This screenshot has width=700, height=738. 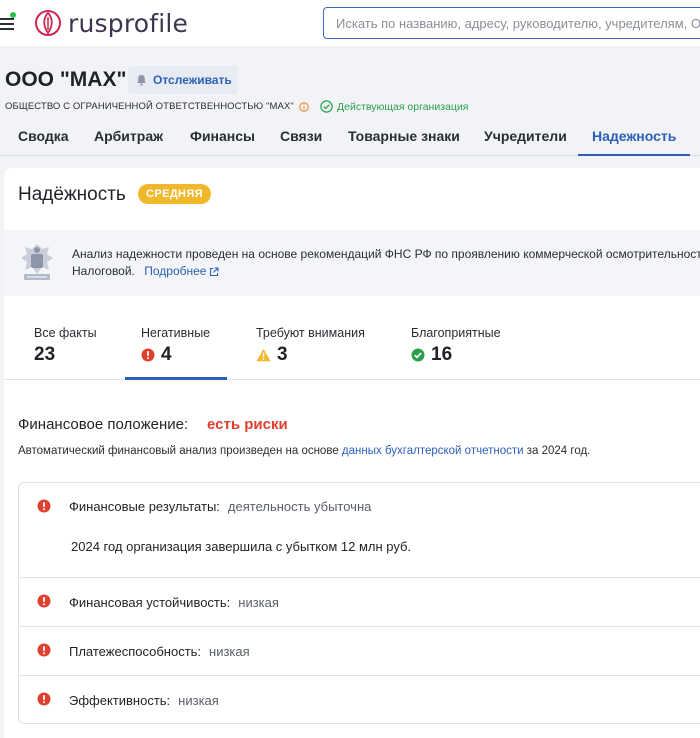 What do you see at coordinates (456, 355) in the screenshot?
I see `filter-positive-count-row: 16` at bounding box center [456, 355].